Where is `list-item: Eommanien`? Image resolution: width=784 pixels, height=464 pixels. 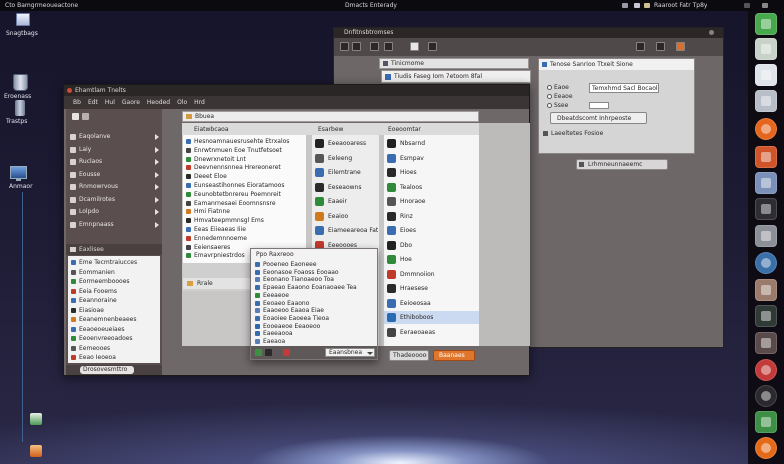 list-item: Eommanien is located at coordinates (114, 273).